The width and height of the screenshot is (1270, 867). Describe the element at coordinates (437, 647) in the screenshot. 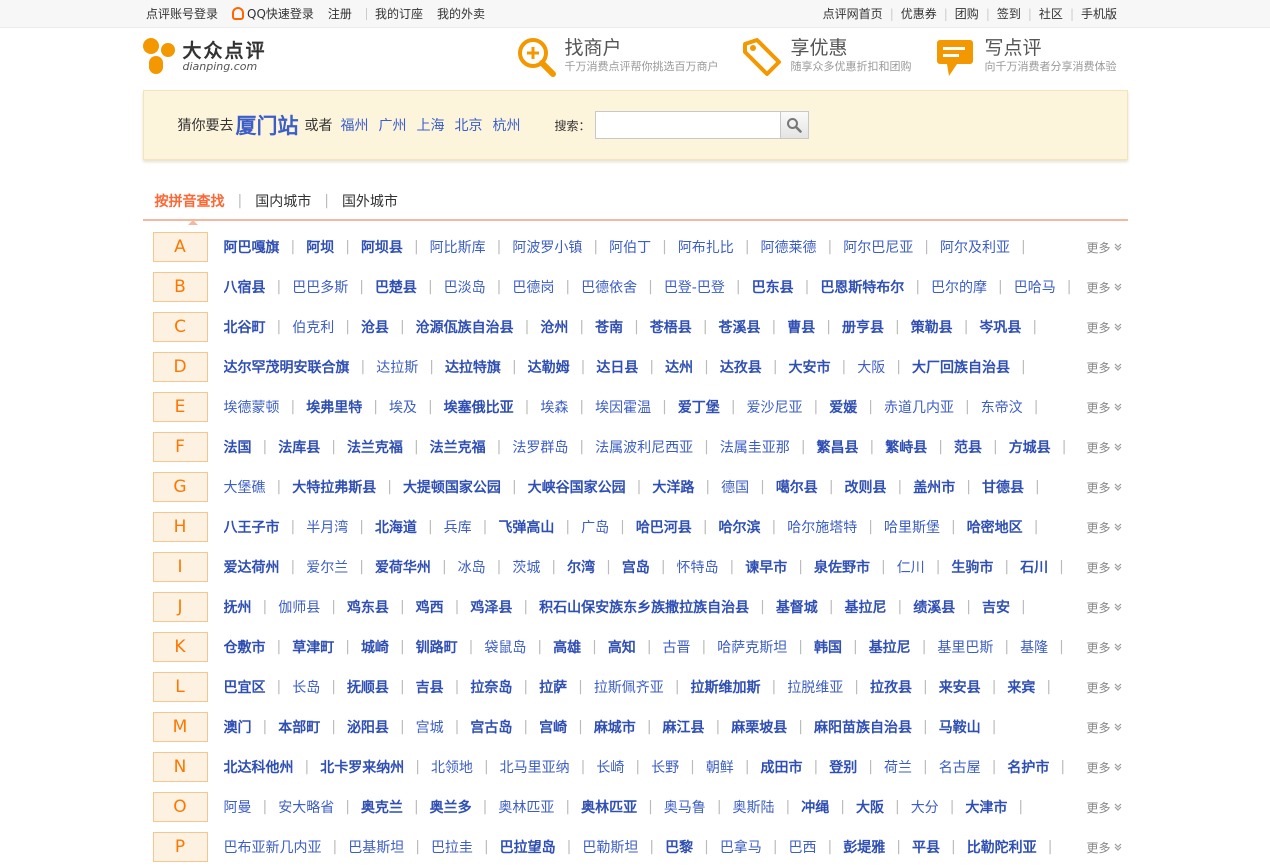

I see `city-link: 钏路町` at that location.